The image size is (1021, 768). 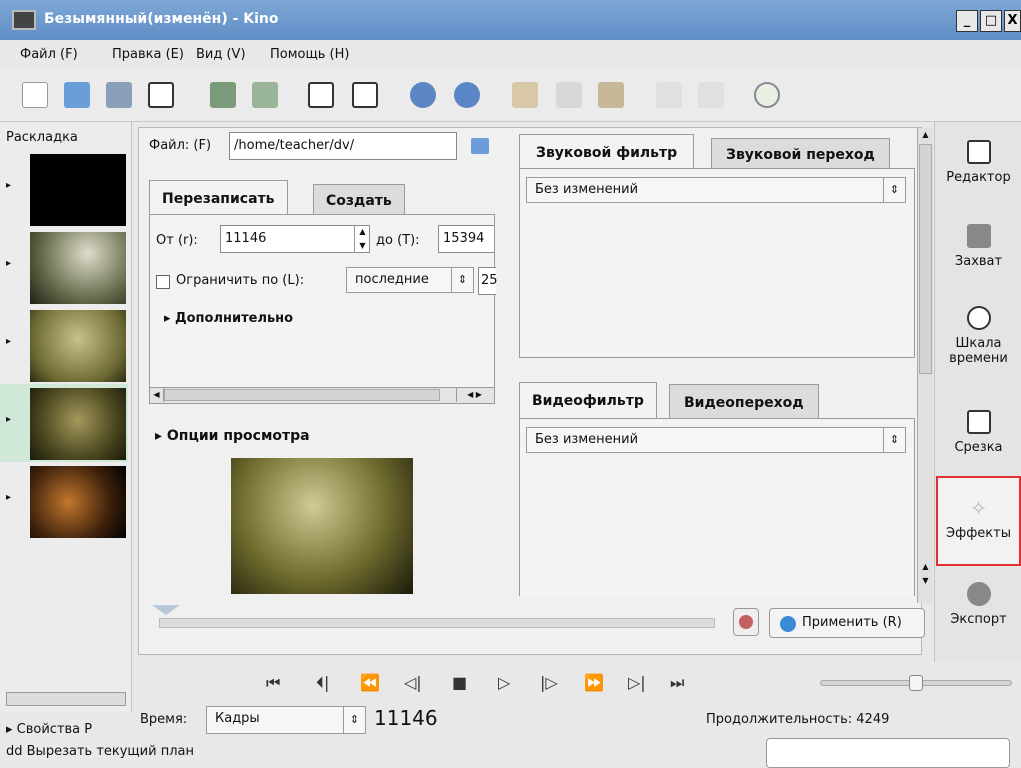 What do you see at coordinates (800, 155) in the screenshot?
I see `tab-audio-transition: Звуковой переход` at bounding box center [800, 155].